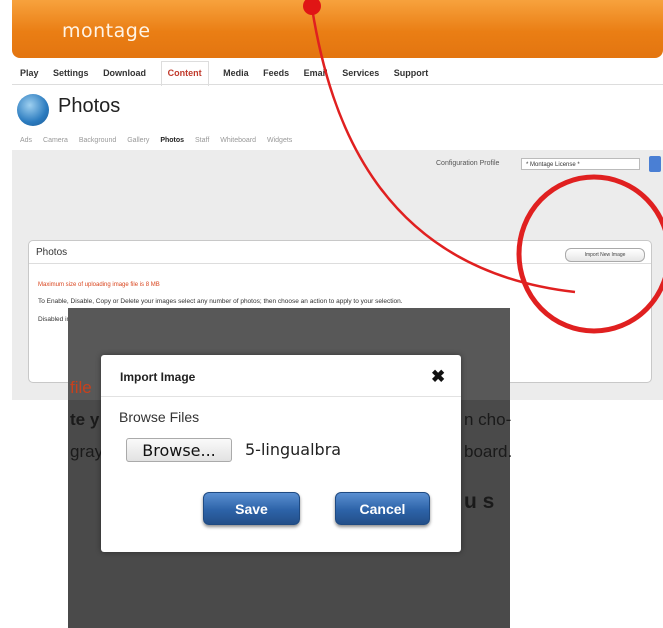 The height and width of the screenshot is (628, 663). Describe the element at coordinates (158, 377) in the screenshot. I see `dialog-title: Import Image` at that location.